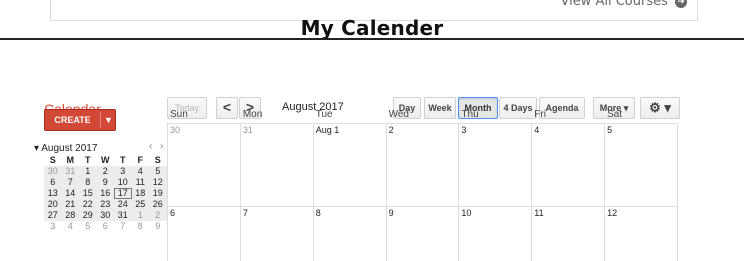  I want to click on mini-day: 23, so click(105, 204).